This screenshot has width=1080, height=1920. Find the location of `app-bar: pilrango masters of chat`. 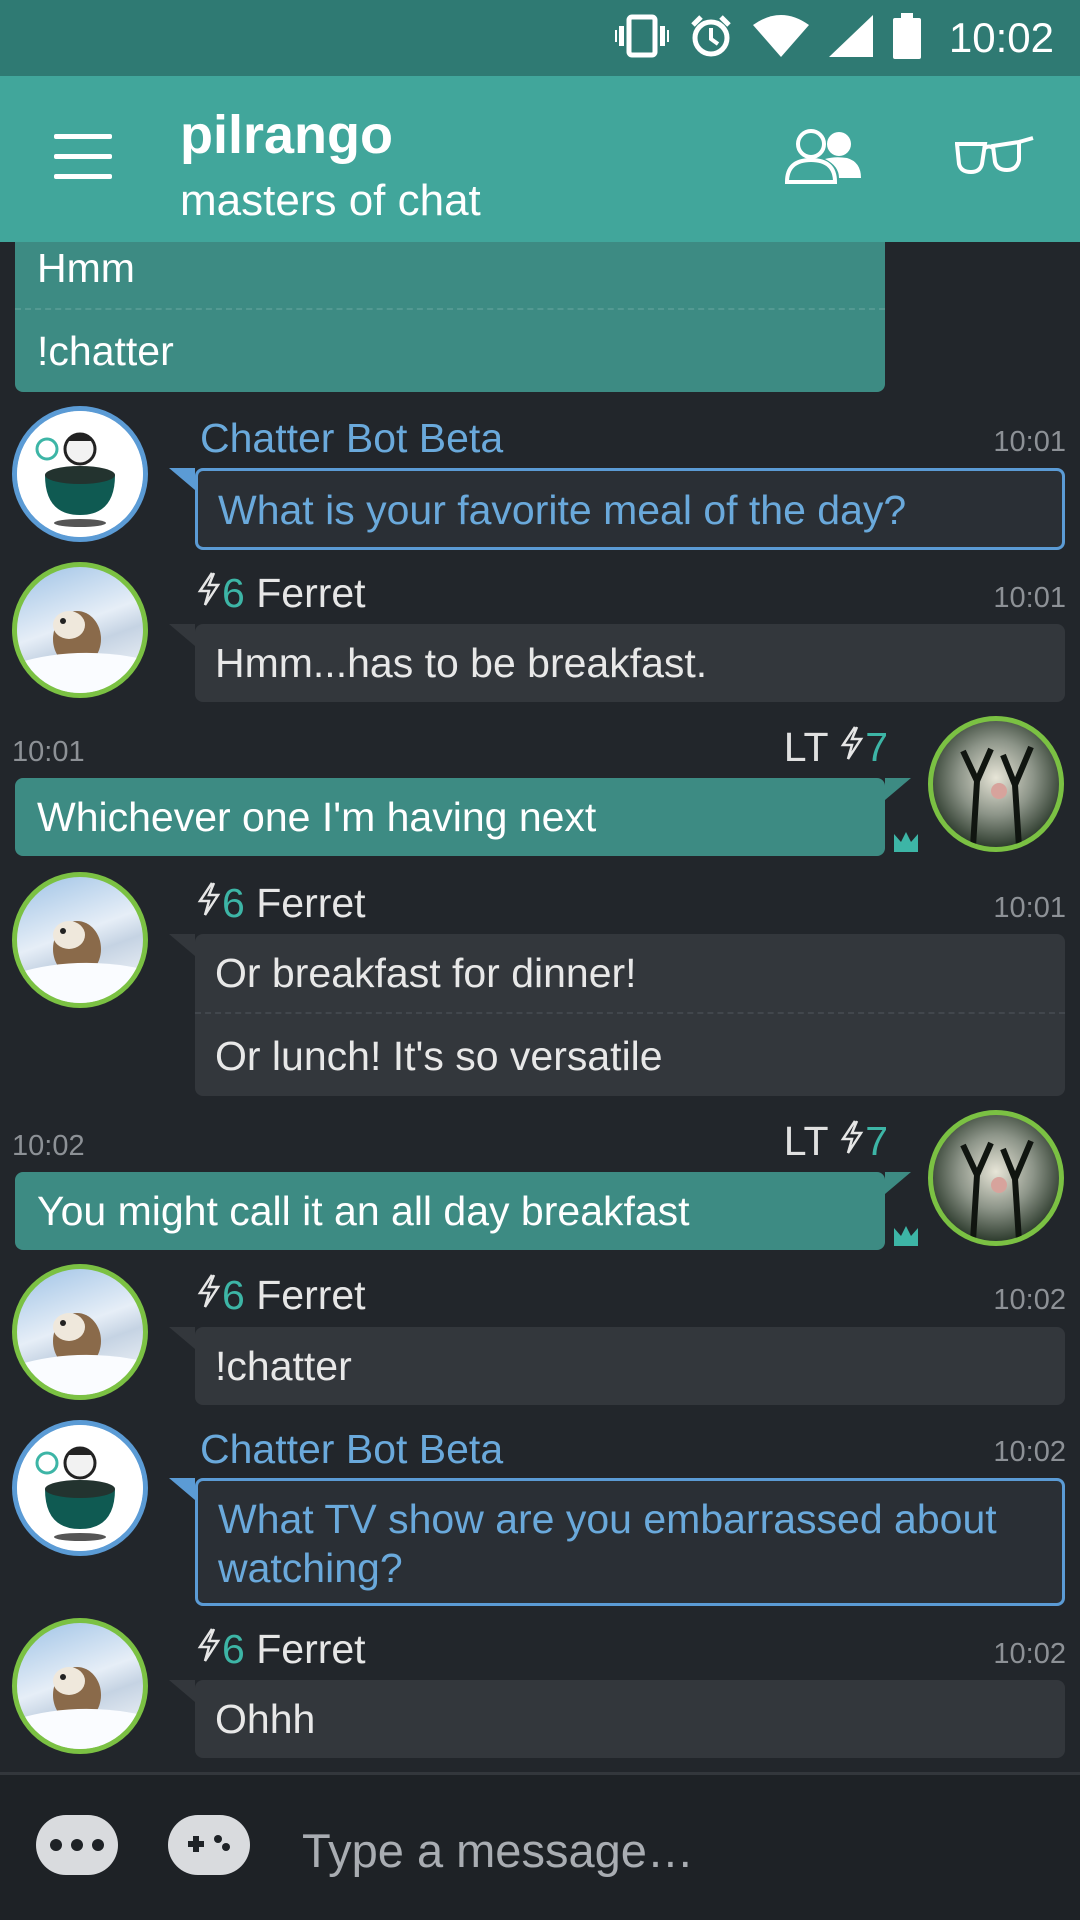

app-bar: pilrango masters of chat is located at coordinates (540, 159).